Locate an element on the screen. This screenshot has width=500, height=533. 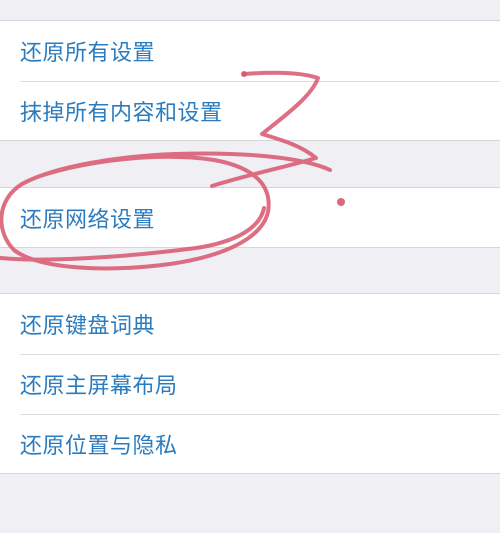
reset-home-screen-layout-button: 还原主屏幕布局 is located at coordinates (250, 384).